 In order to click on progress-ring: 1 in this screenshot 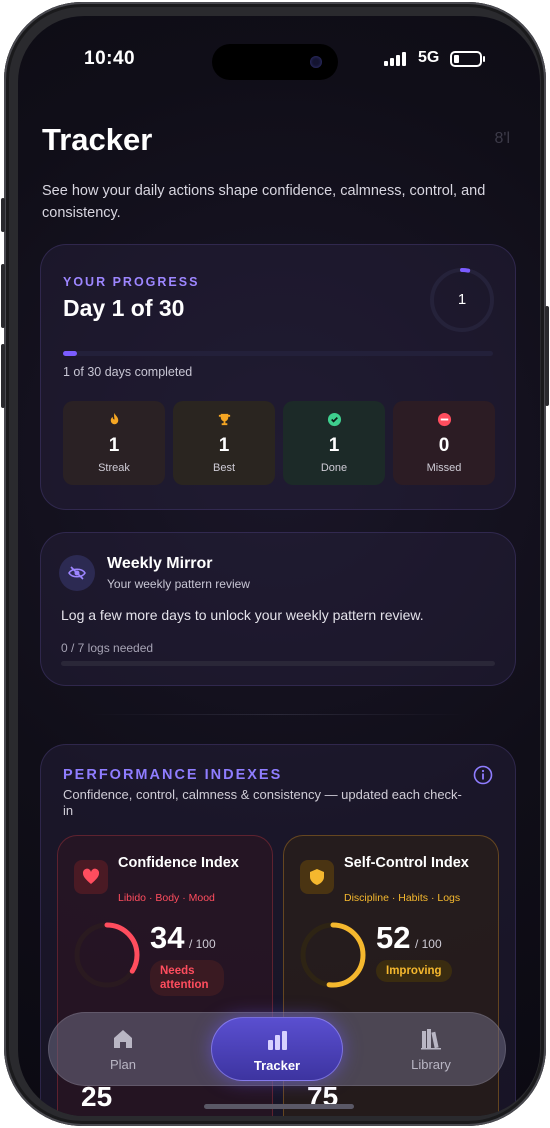, I will do `click(462, 300)`.